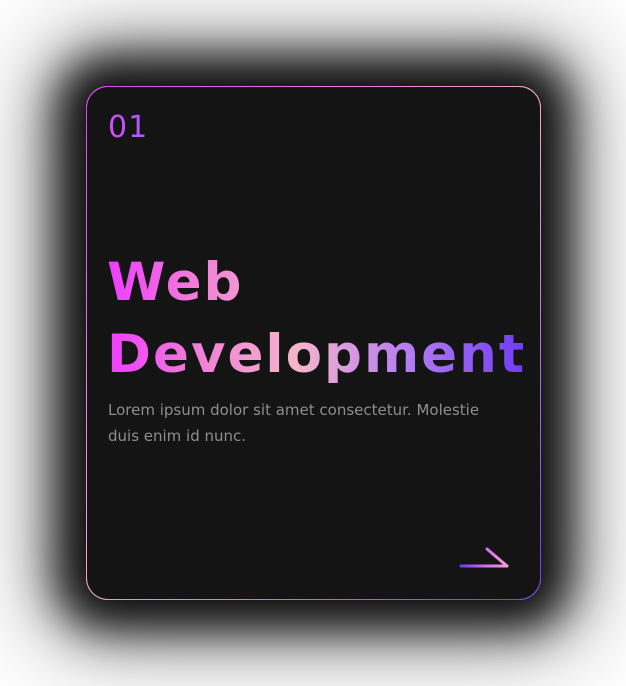 This screenshot has width=626, height=686. What do you see at coordinates (317, 354) in the screenshot?
I see `card-title-line-2: Development` at bounding box center [317, 354].